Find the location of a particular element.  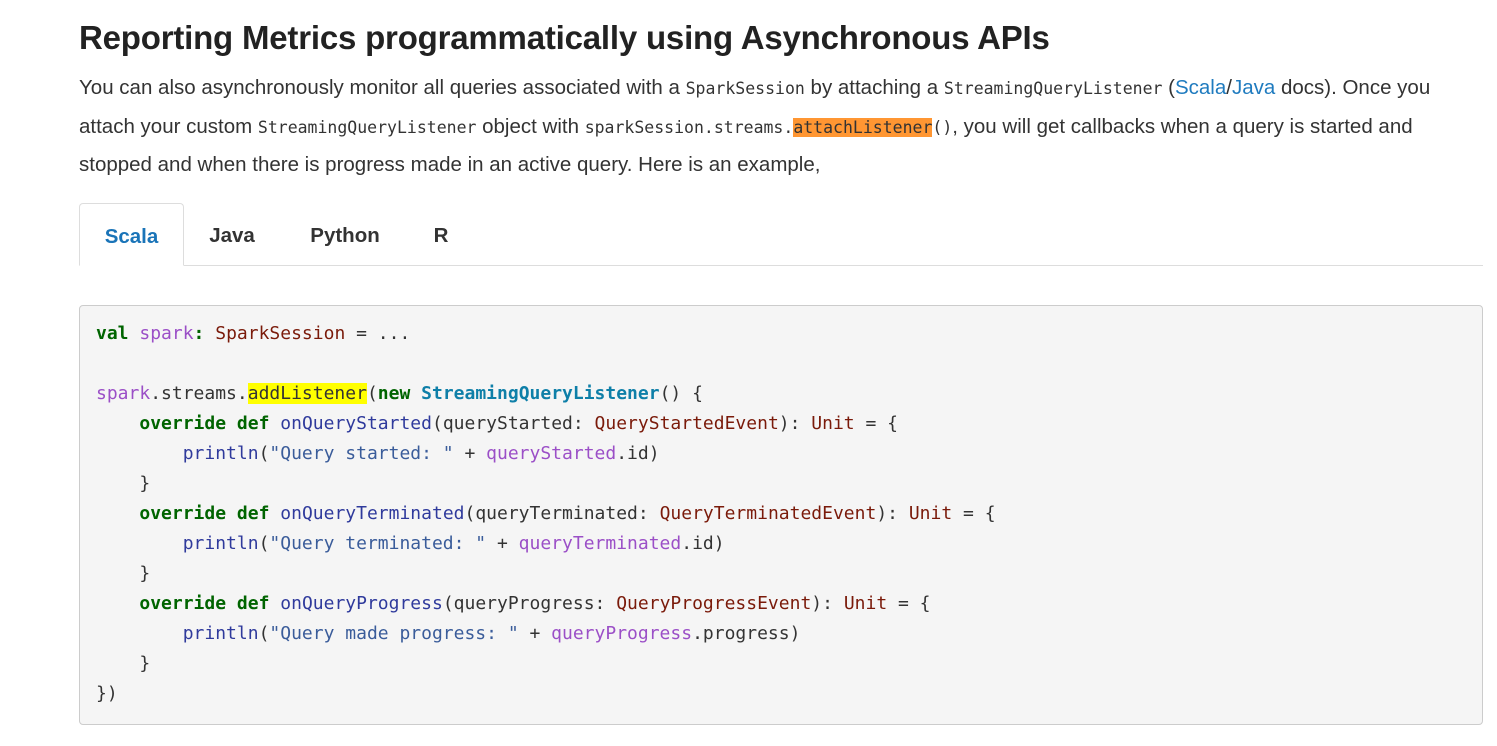

code-token: queryStarted is located at coordinates (551, 453).